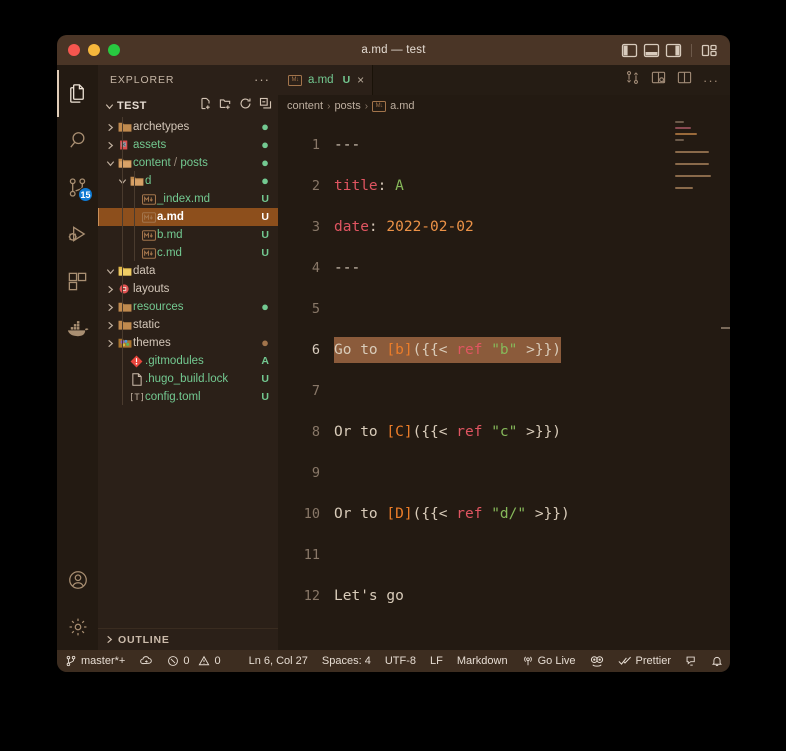 Image resolution: width=786 pixels, height=751 pixels. What do you see at coordinates (158, 307) in the screenshot?
I see `tree-row-label: resources` at bounding box center [158, 307].